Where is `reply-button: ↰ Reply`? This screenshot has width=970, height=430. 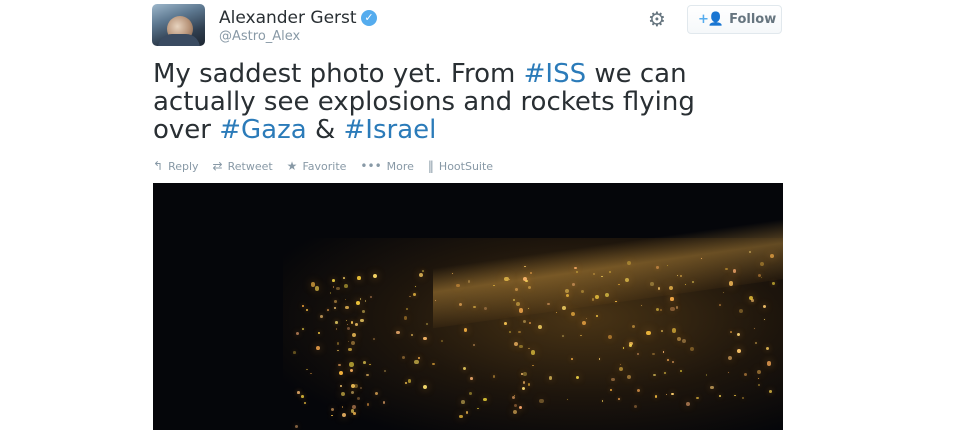
reply-button: ↰ Reply is located at coordinates (176, 166).